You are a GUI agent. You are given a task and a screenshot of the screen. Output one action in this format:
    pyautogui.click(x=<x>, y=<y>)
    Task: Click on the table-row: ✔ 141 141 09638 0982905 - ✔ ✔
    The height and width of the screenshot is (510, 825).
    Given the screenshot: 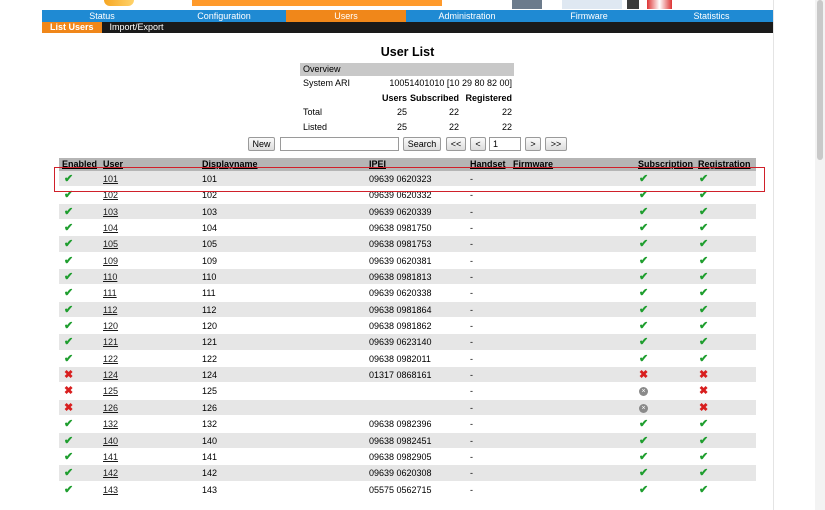 What is the action you would take?
    pyautogui.click(x=407, y=457)
    